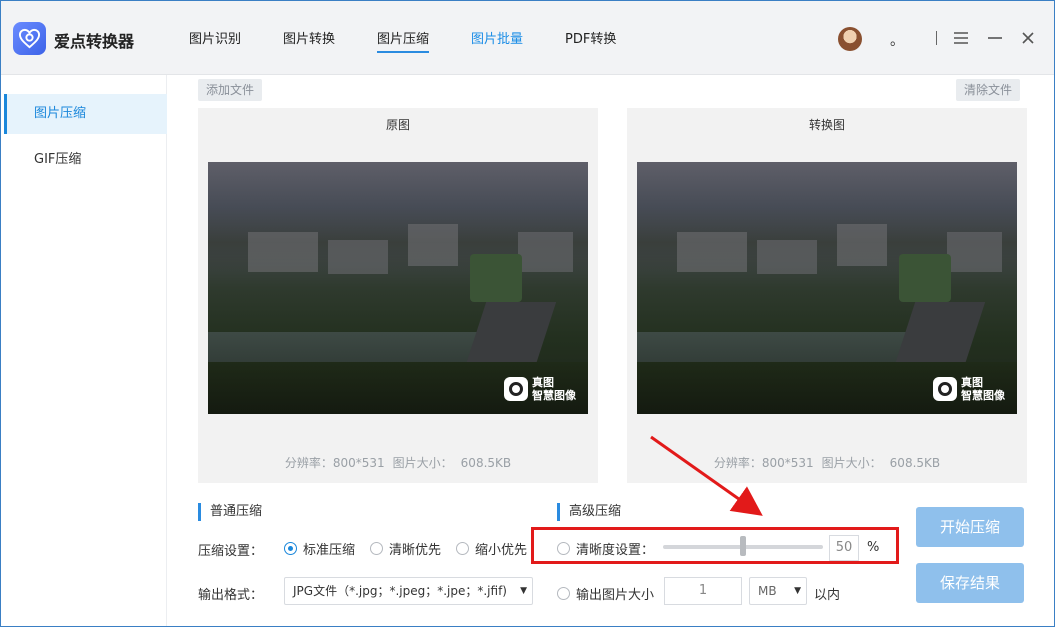 Image resolution: width=1055 pixels, height=627 pixels. Describe the element at coordinates (970, 583) in the screenshot. I see `save-result-button: 保存结果` at that location.